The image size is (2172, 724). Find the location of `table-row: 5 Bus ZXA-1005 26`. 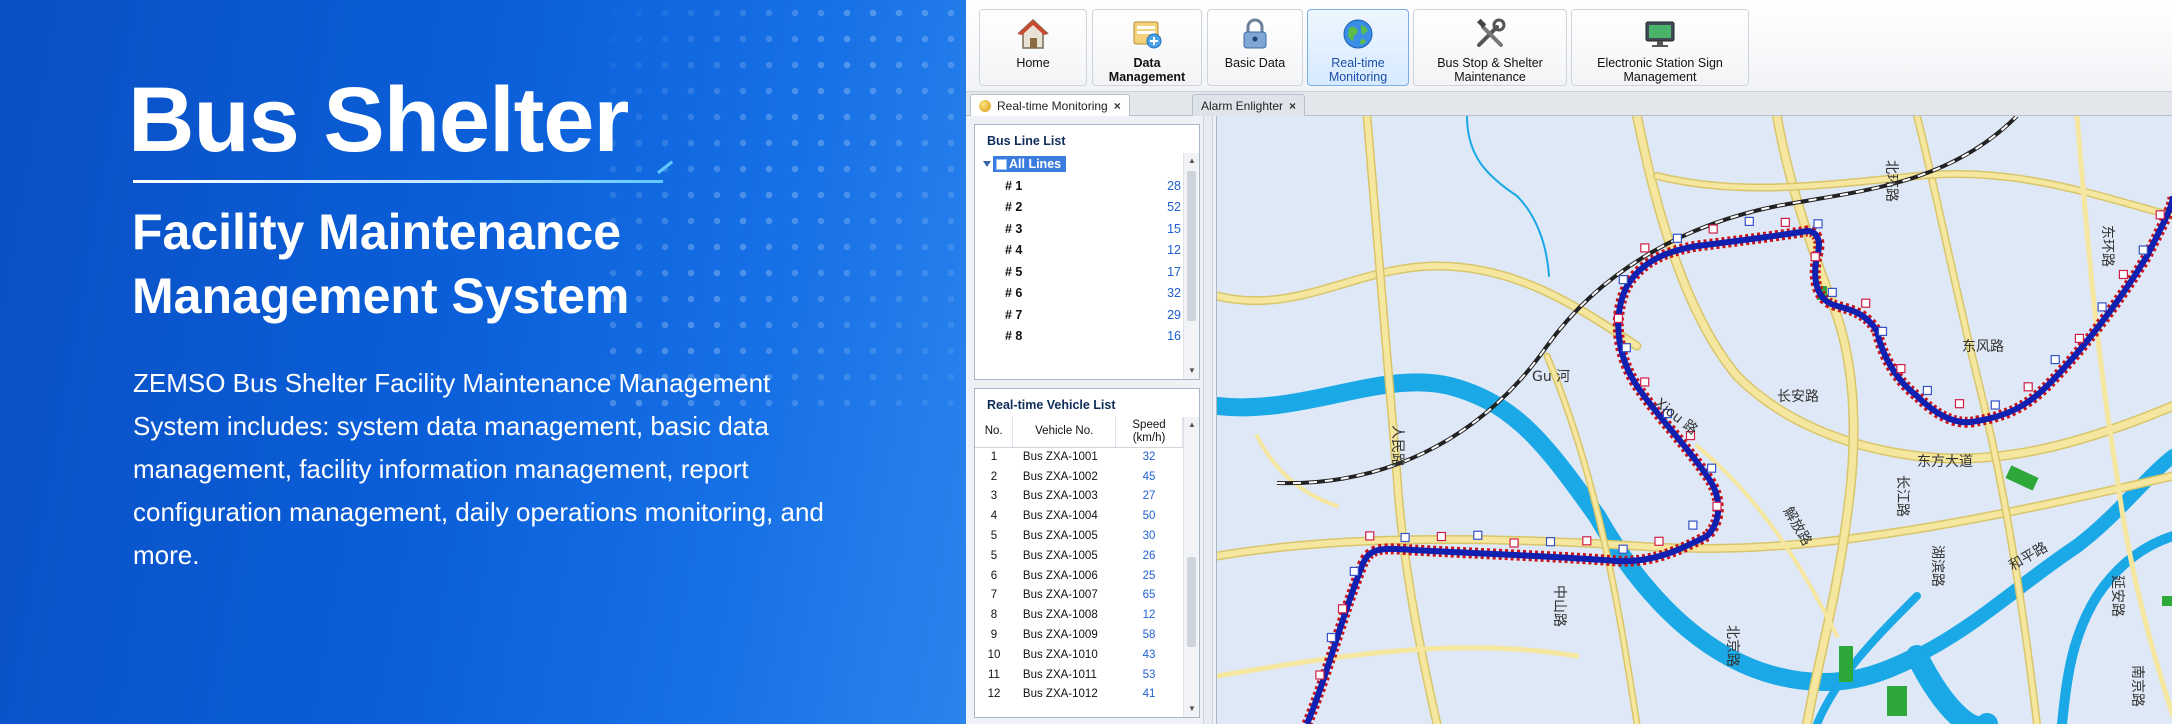

table-row: 5 Bus ZXA-1005 26 is located at coordinates (1079, 556).